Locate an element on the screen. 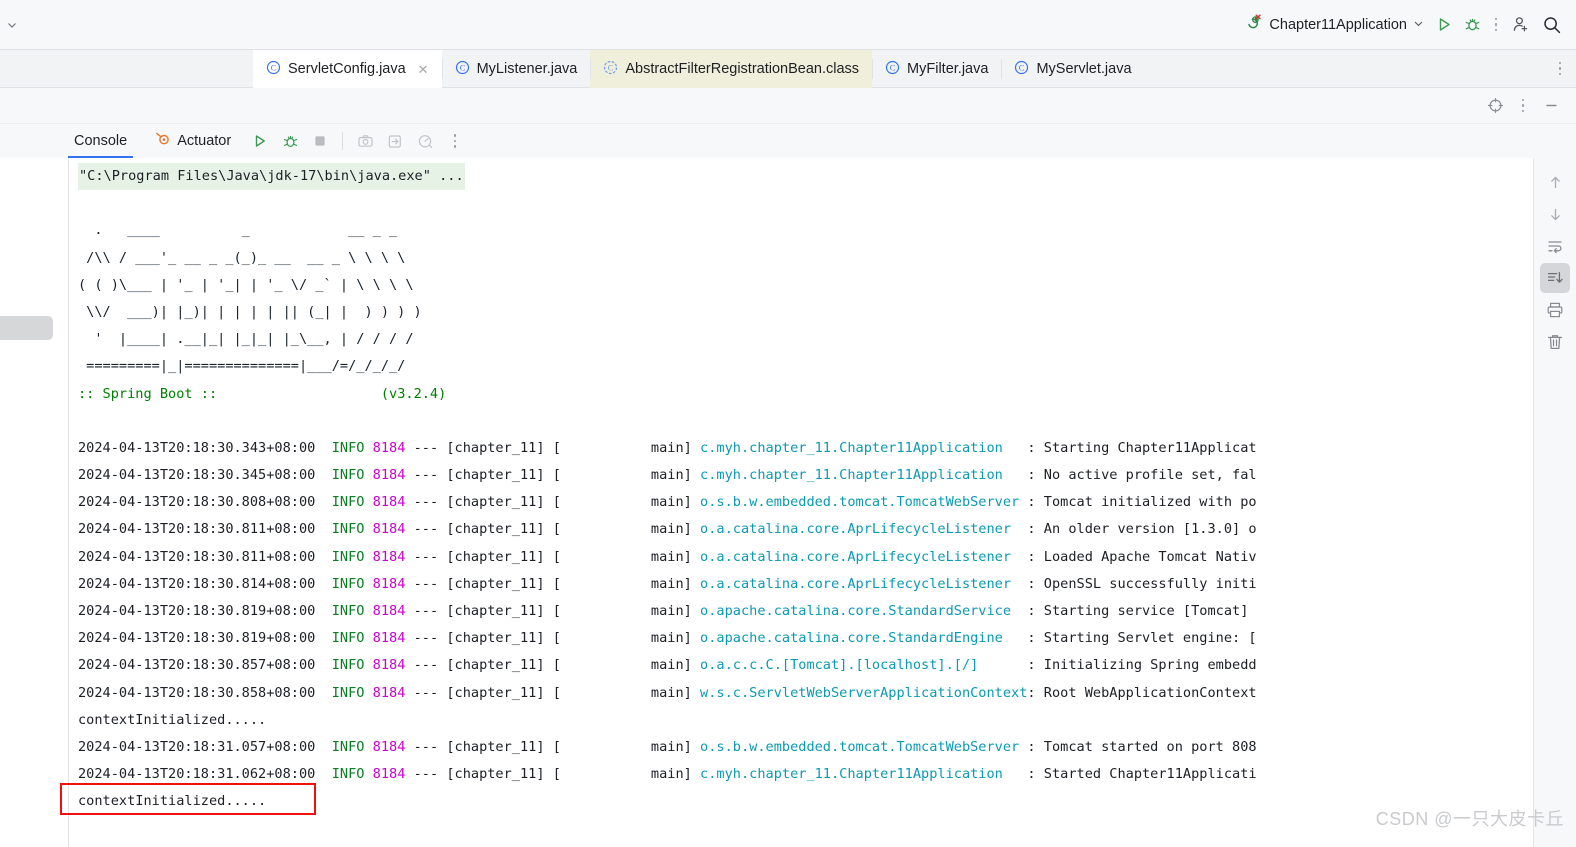 Image resolution: width=1576 pixels, height=847 pixels. stop-button is located at coordinates (320, 141).